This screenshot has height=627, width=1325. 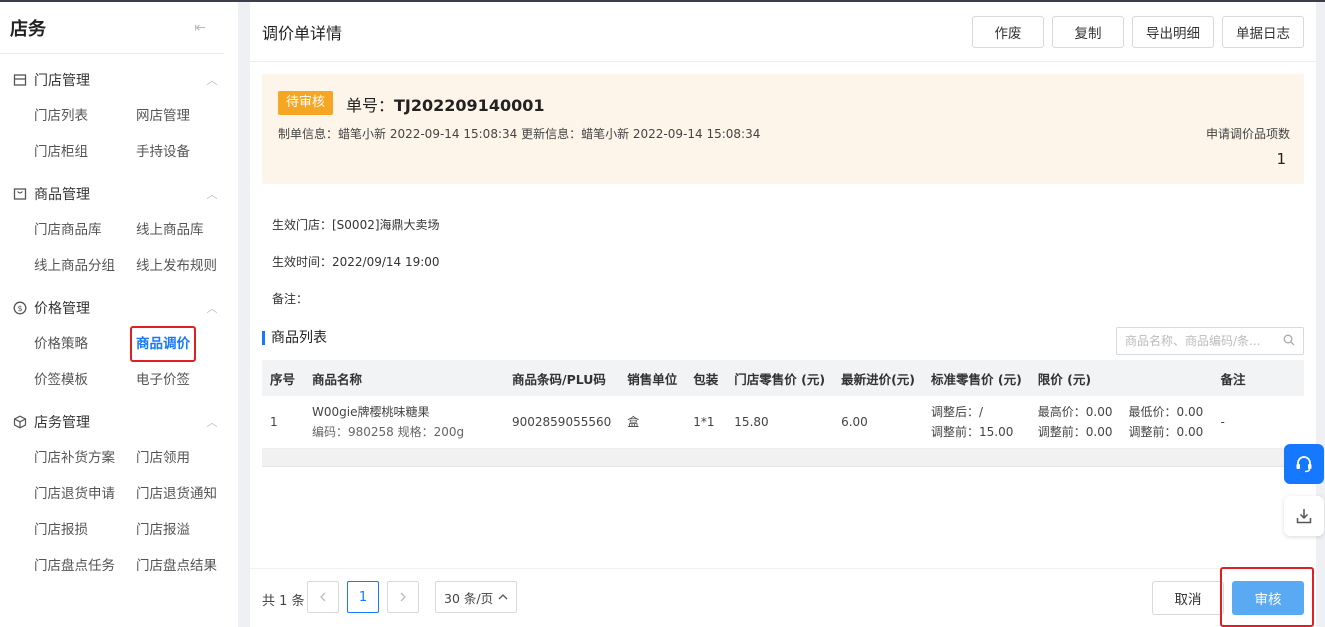 I want to click on col-header: 最新进价(元), so click(x=878, y=378).